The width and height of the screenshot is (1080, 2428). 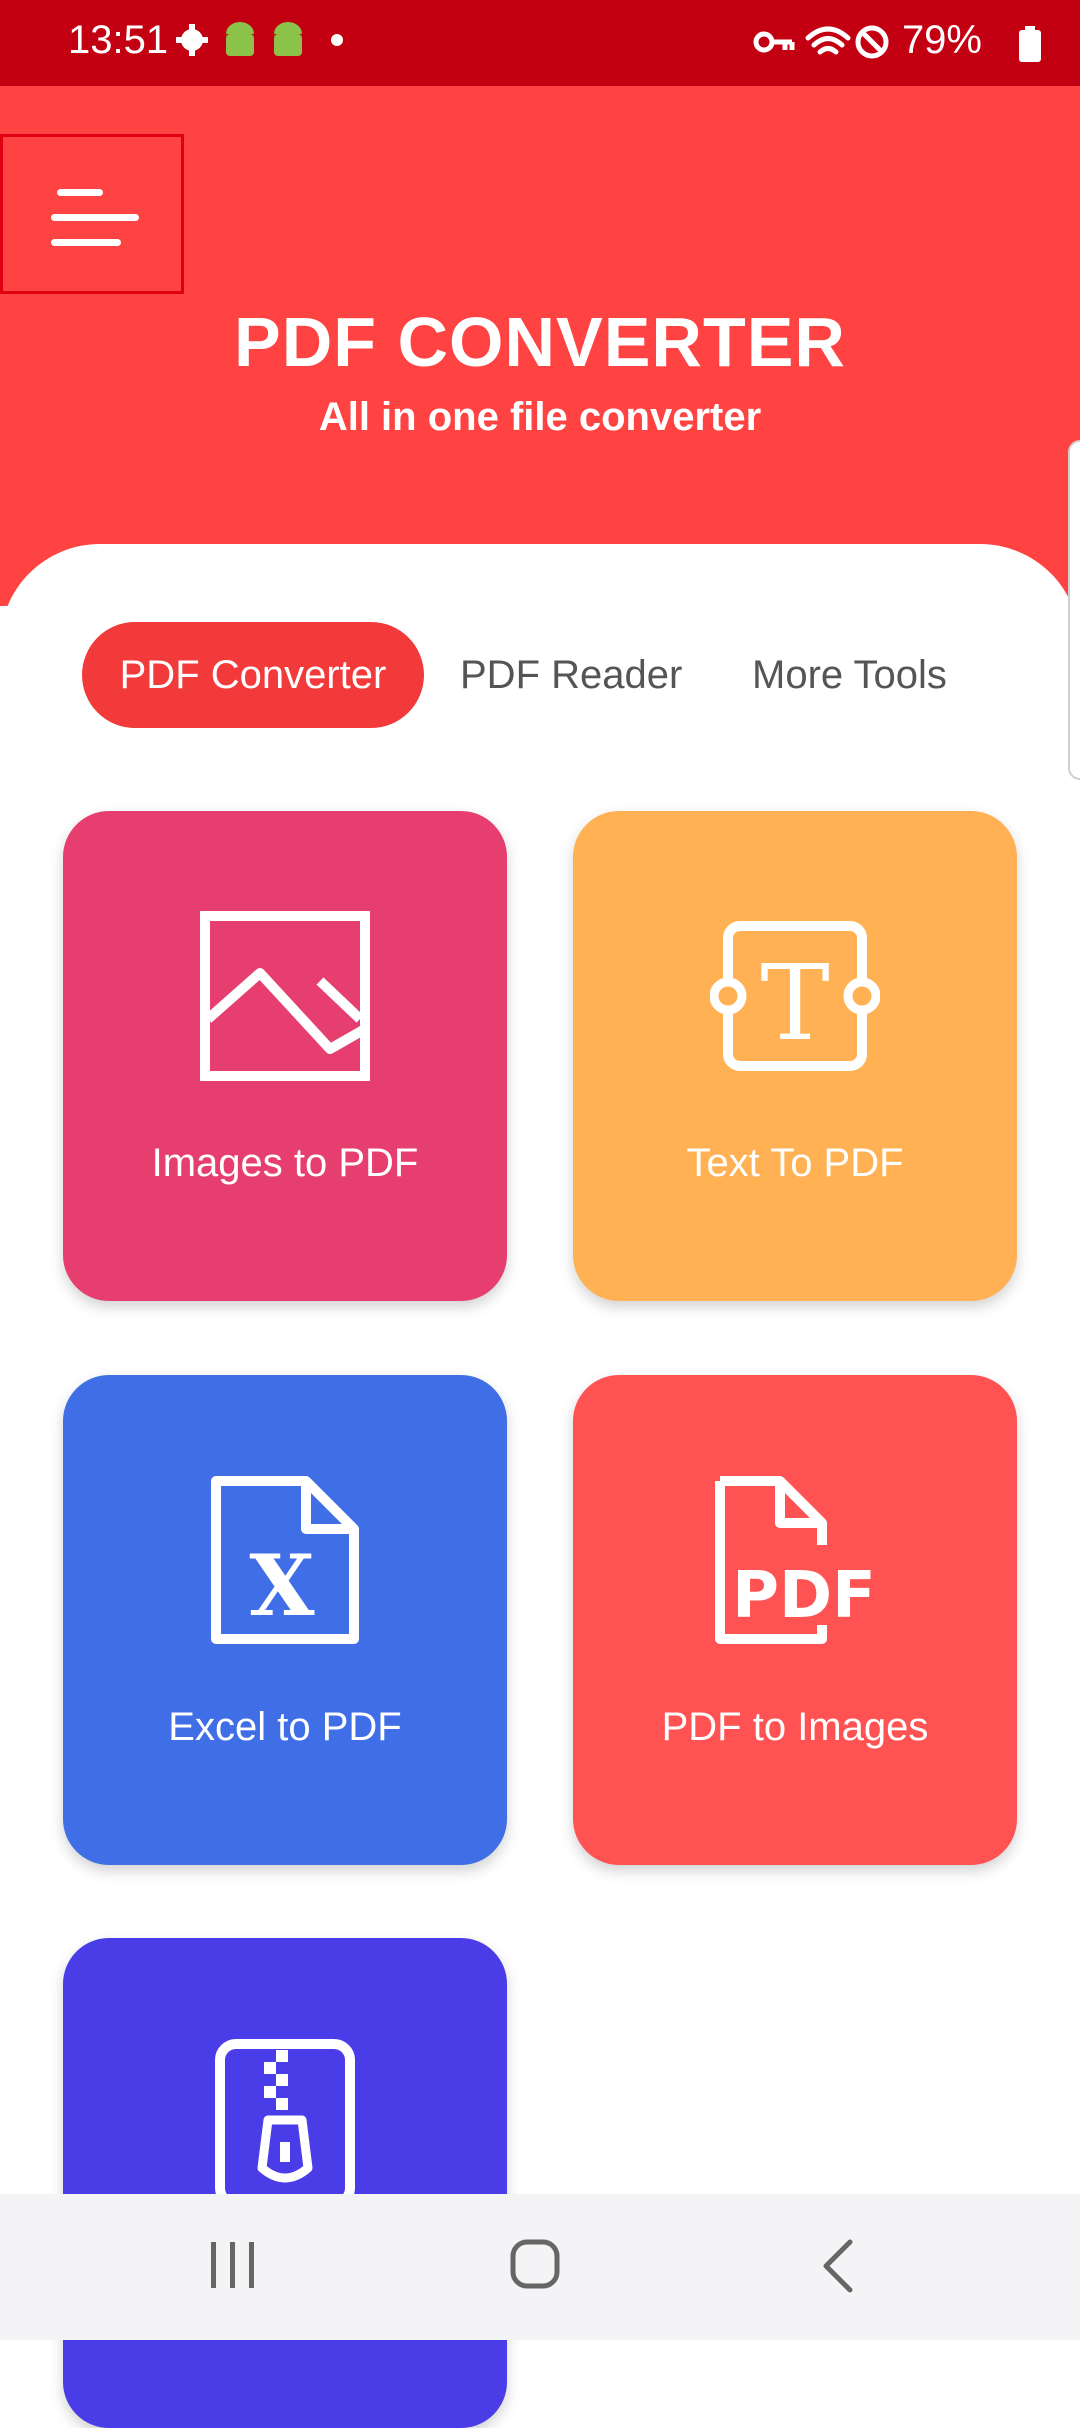 I want to click on back-icon, so click(x=838, y=2266).